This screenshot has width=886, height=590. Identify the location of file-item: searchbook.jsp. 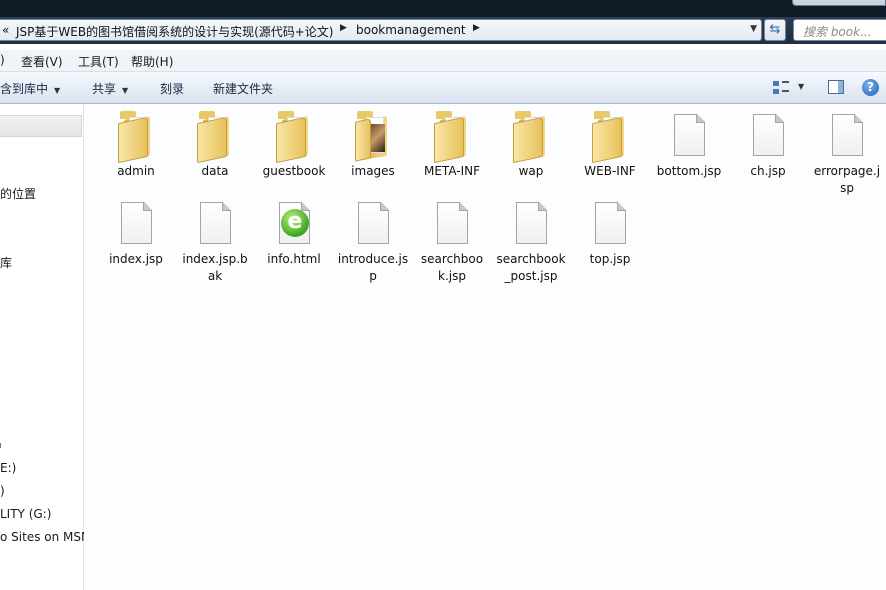
(452, 241).